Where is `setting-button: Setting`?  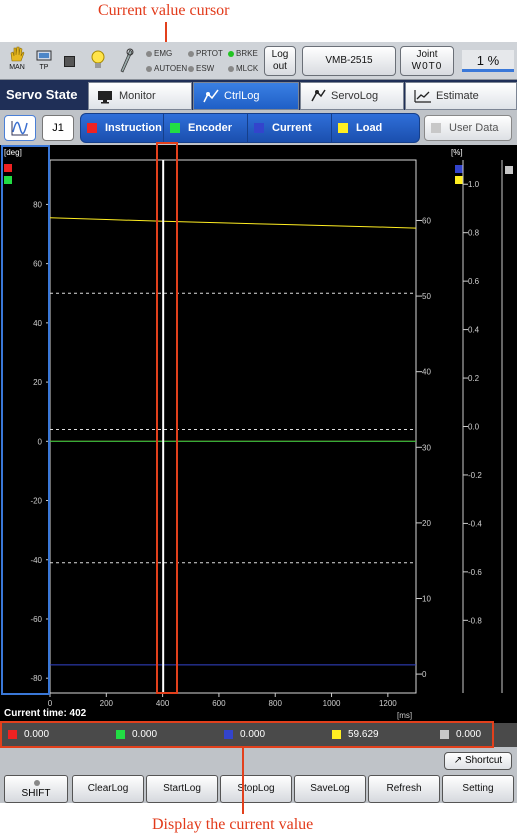
setting-button: Setting is located at coordinates (478, 789).